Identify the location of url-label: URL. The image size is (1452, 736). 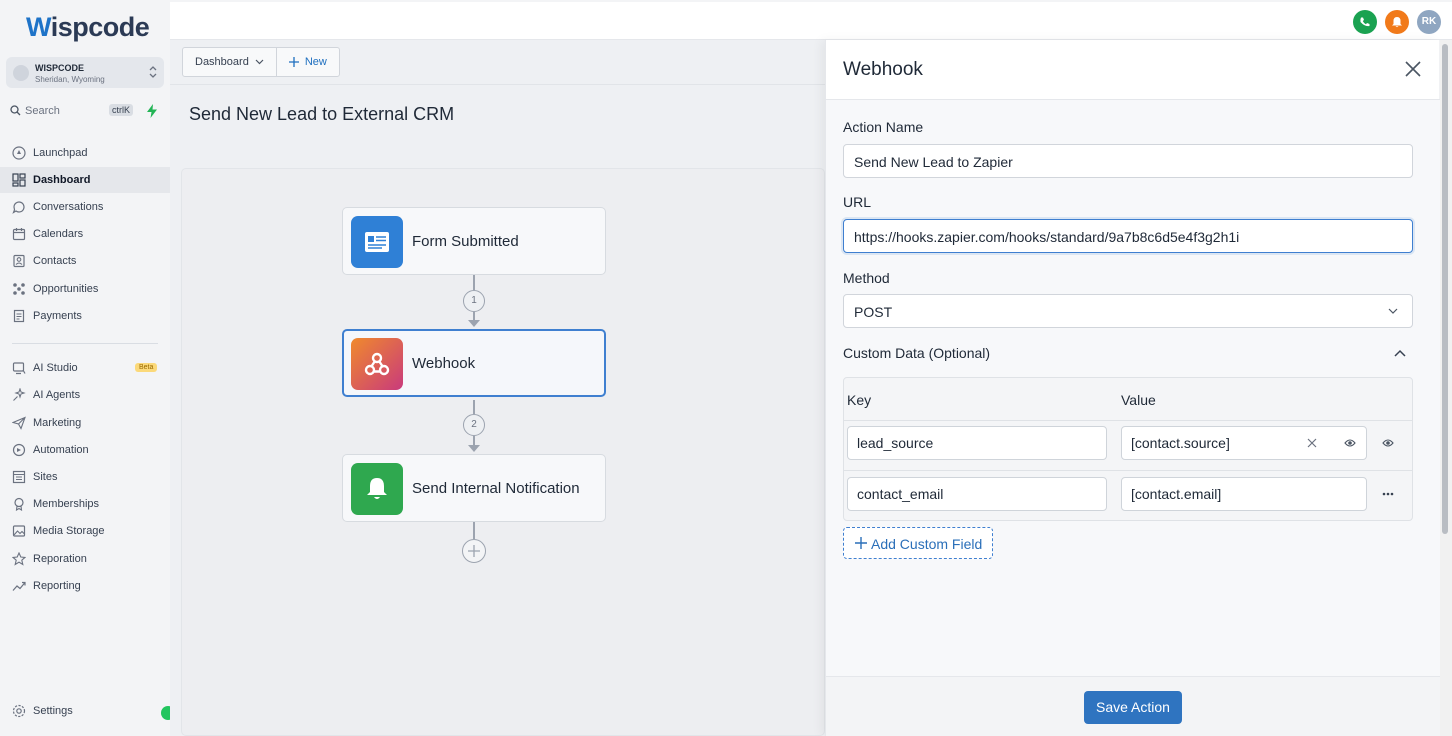
(857, 202).